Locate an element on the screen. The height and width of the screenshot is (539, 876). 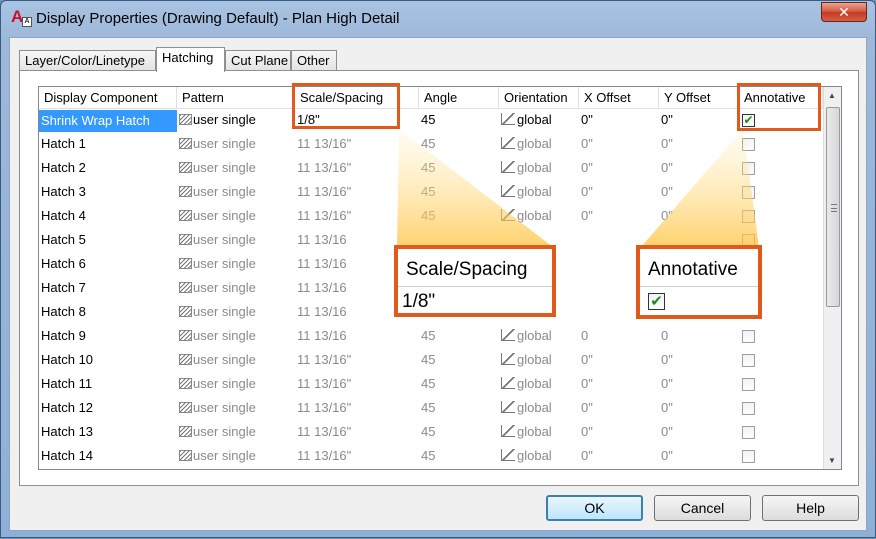
ok-button: OK is located at coordinates (594, 508).